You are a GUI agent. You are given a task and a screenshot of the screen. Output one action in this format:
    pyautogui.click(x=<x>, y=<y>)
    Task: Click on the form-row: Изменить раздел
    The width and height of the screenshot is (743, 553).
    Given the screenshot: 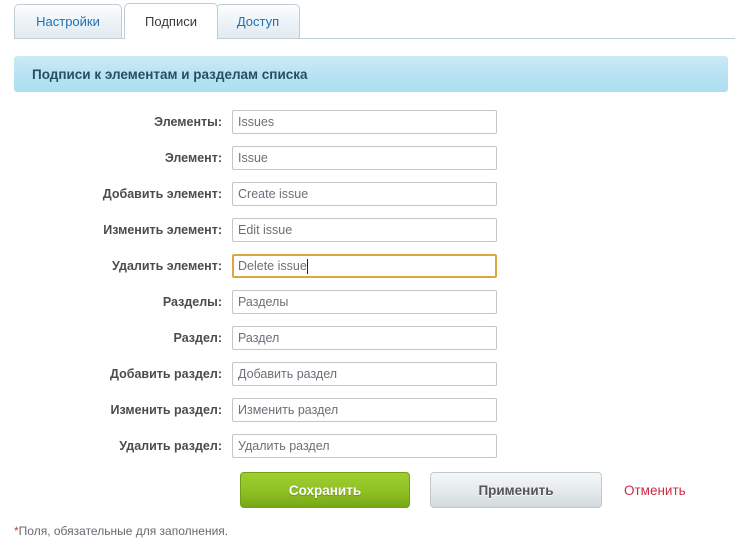 What is the action you would take?
    pyautogui.click(x=371, y=410)
    